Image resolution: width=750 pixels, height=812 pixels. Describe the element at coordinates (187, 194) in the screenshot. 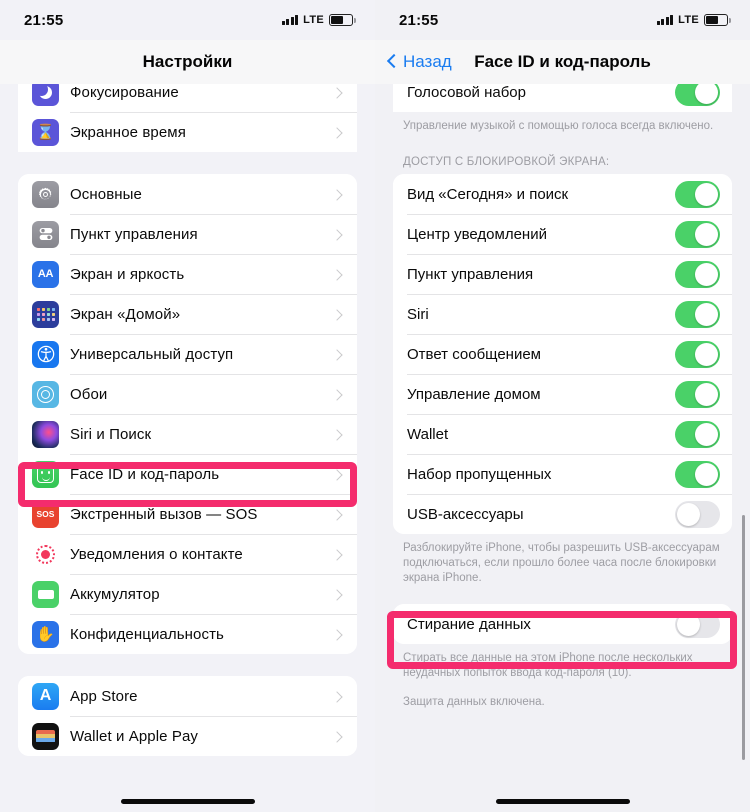

I see `sidebar-item-general: Основные` at that location.